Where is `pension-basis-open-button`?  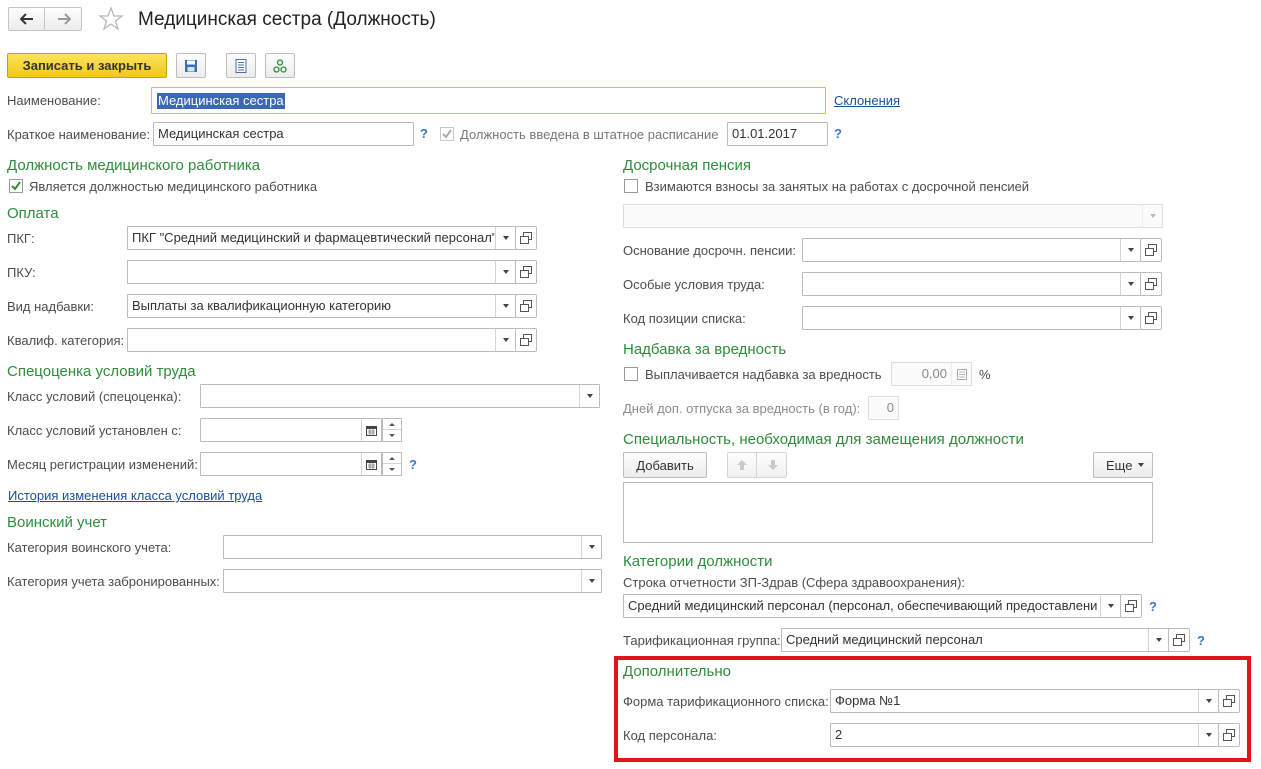
pension-basis-open-button is located at coordinates (1151, 250).